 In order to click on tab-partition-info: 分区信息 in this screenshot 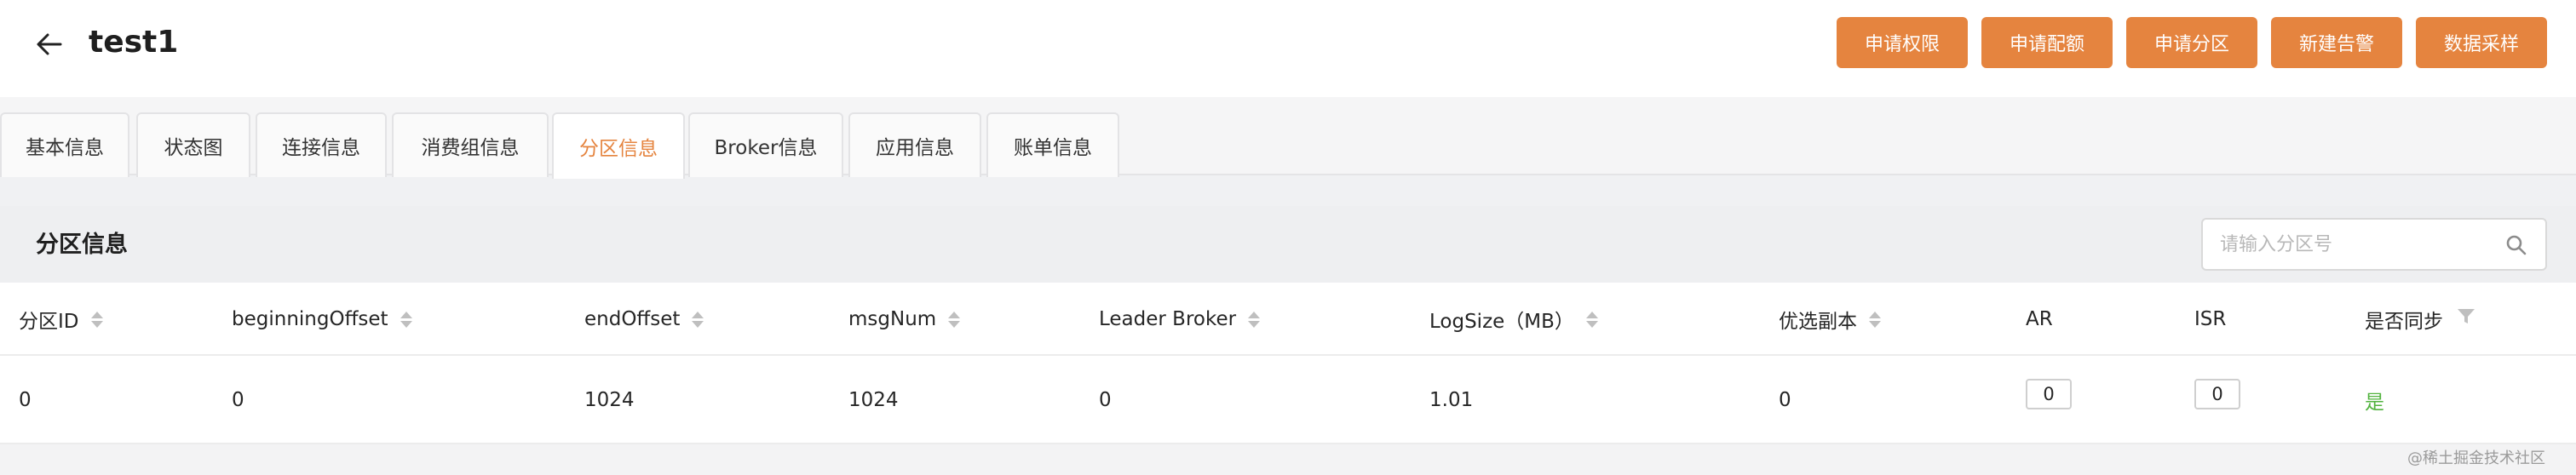, I will do `click(618, 145)`.